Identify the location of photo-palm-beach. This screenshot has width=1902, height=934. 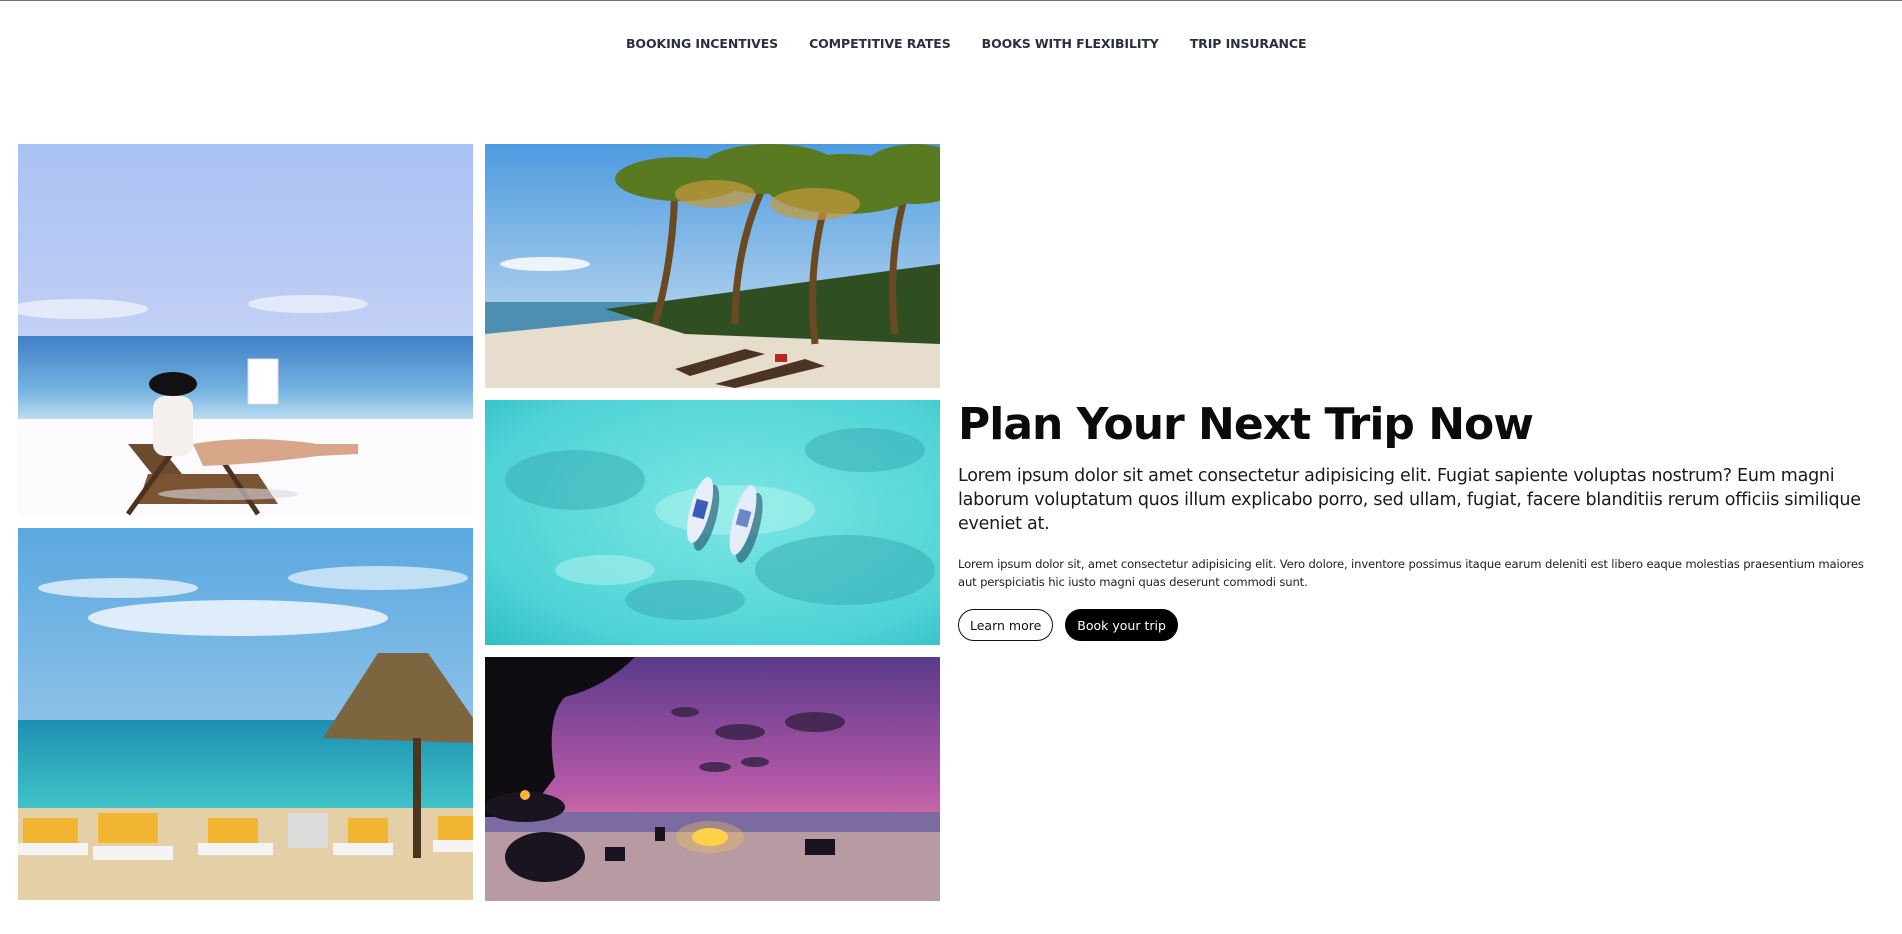
(712, 266).